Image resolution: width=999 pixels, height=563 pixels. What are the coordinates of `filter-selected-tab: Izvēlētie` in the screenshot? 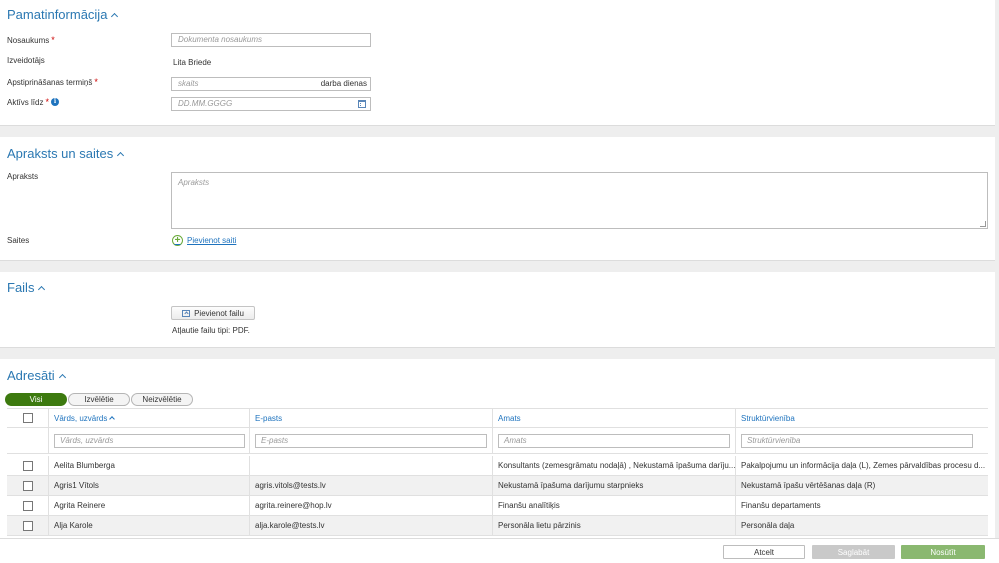 It's located at (99, 399).